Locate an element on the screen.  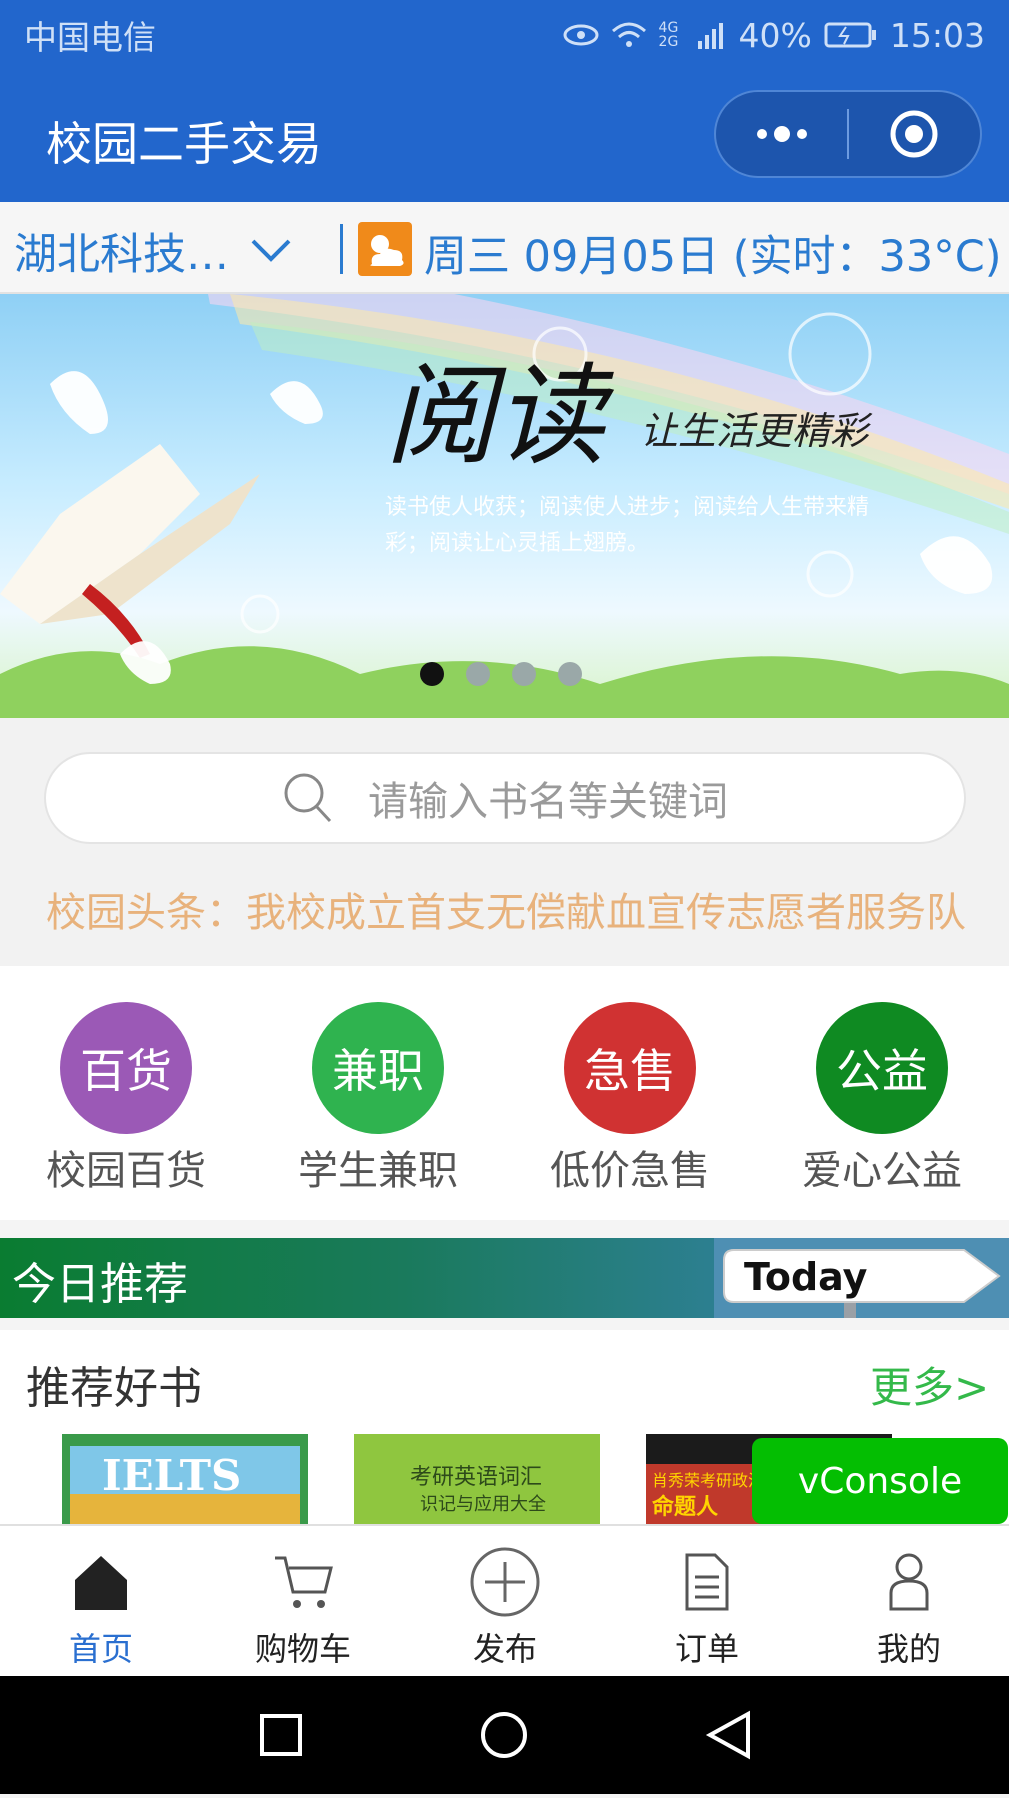
carrier-label: 中国电信 is located at coordinates (90, 37).